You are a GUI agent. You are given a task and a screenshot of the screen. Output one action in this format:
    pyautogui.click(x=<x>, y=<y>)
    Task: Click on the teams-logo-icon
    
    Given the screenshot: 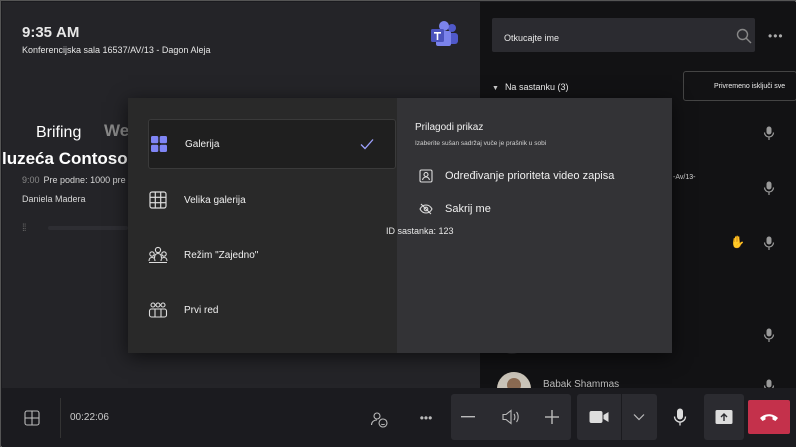 What is the action you would take?
    pyautogui.click(x=444, y=33)
    